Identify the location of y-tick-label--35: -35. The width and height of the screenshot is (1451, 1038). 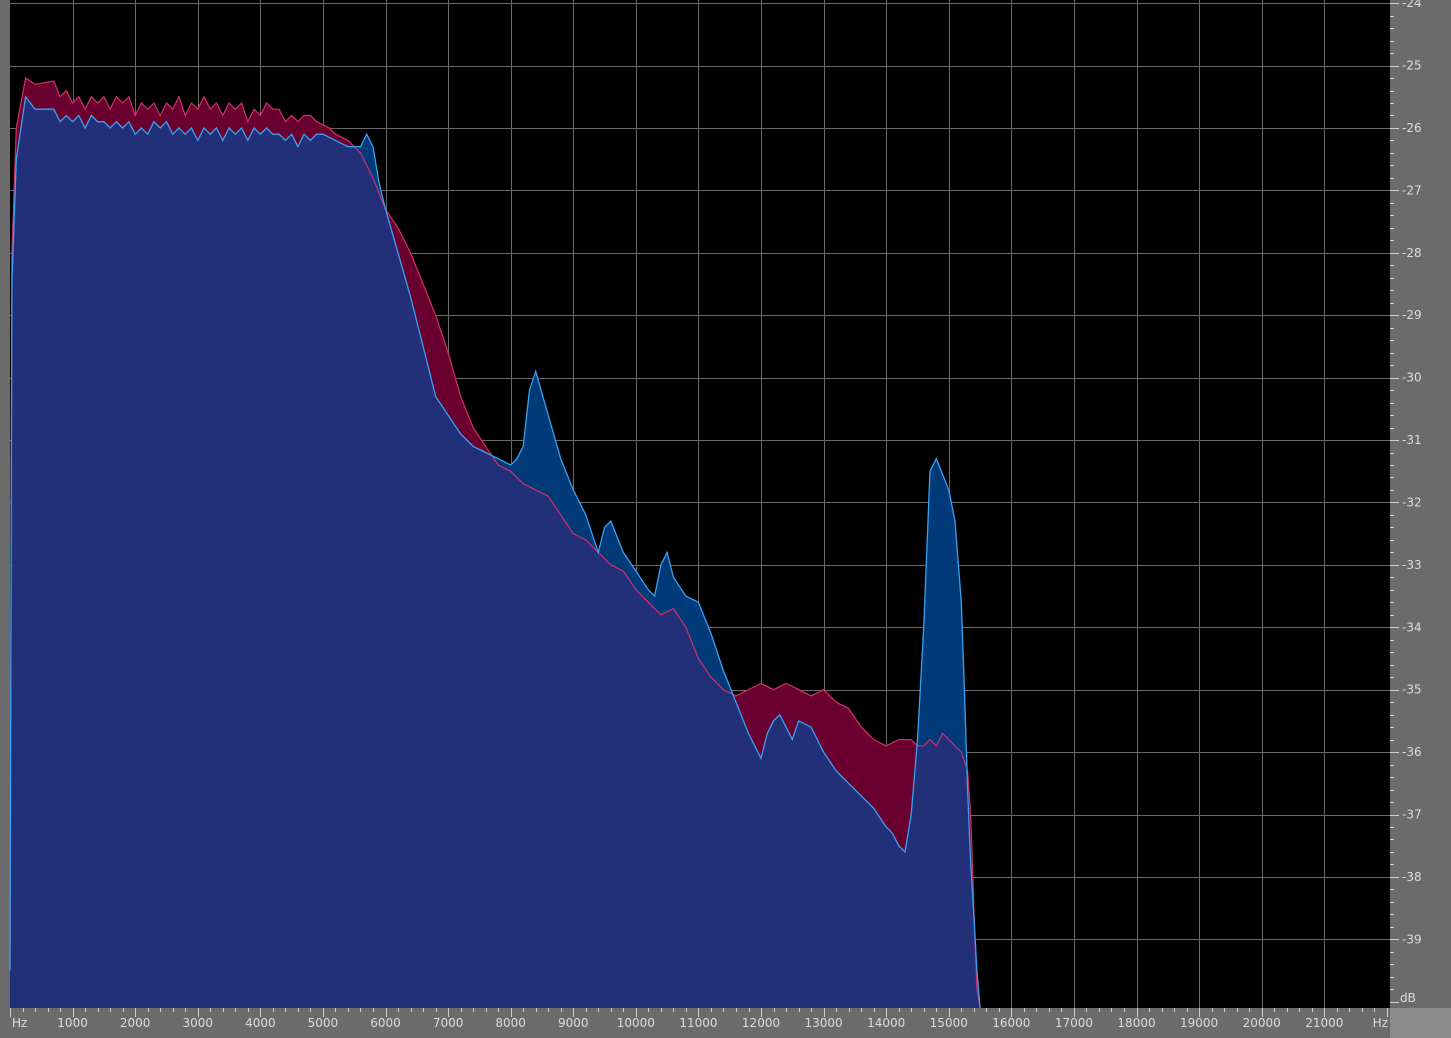
(1412, 690).